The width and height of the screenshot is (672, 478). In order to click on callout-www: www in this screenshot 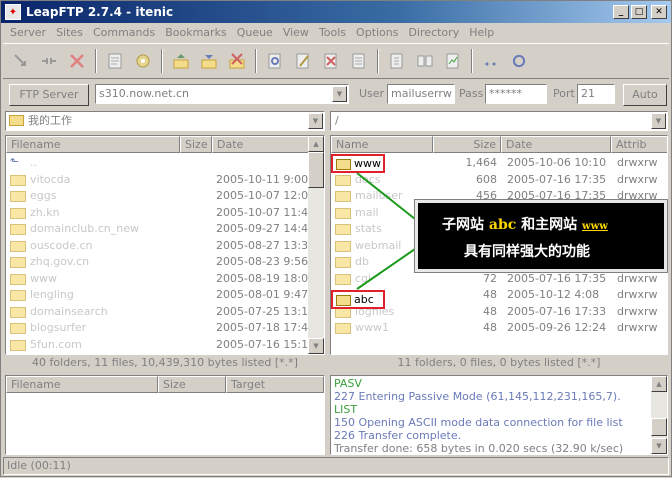, I will do `click(595, 226)`.